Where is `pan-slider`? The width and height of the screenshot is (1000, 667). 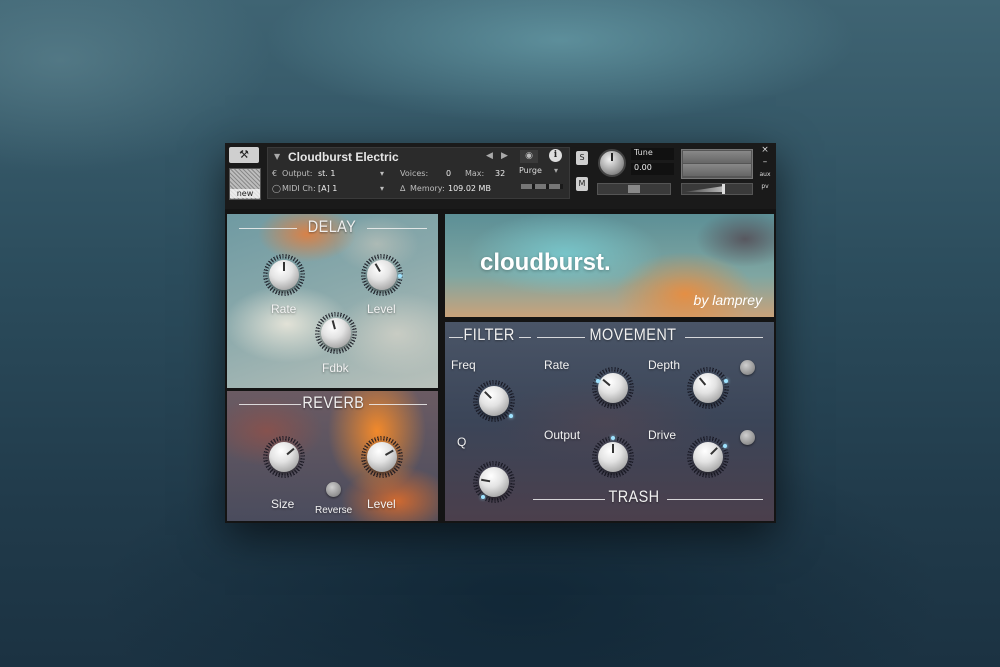 pan-slider is located at coordinates (634, 189).